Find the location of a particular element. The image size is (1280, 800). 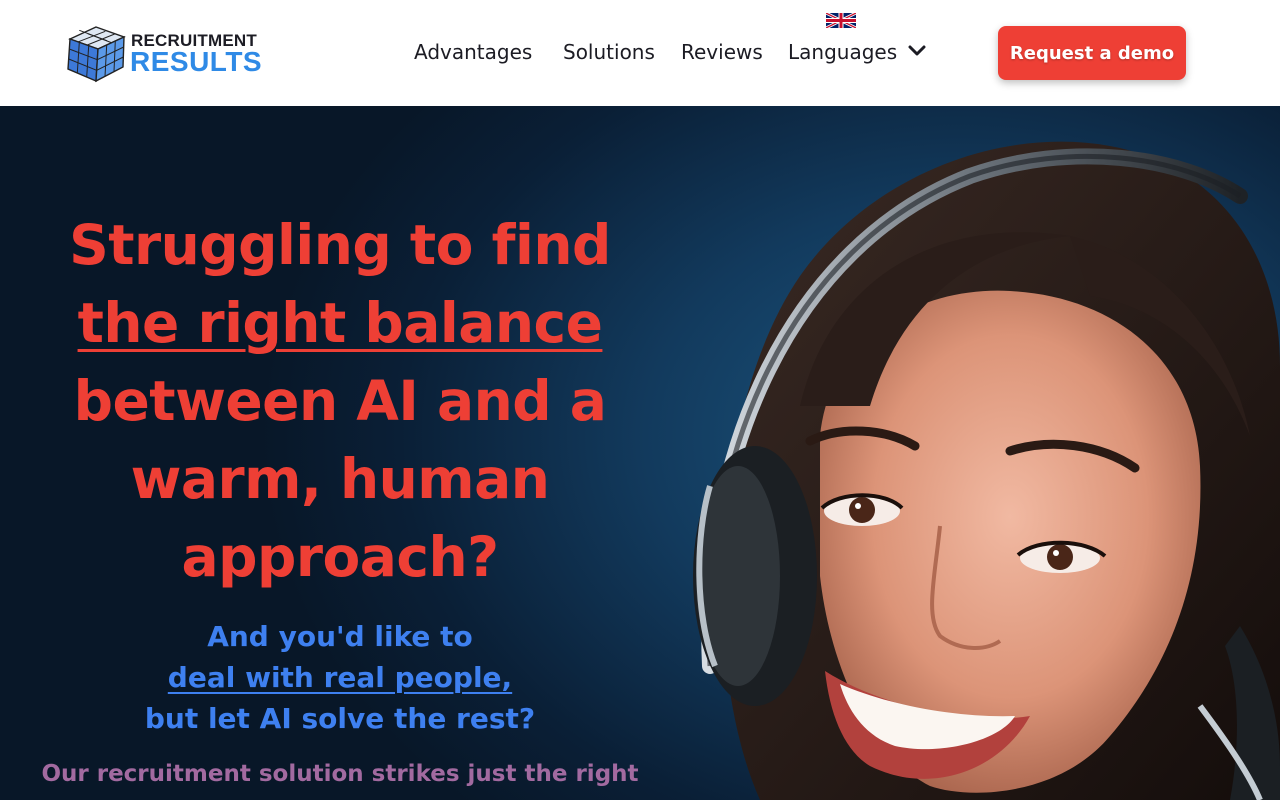

nav-reviews: Reviews is located at coordinates (722, 52).